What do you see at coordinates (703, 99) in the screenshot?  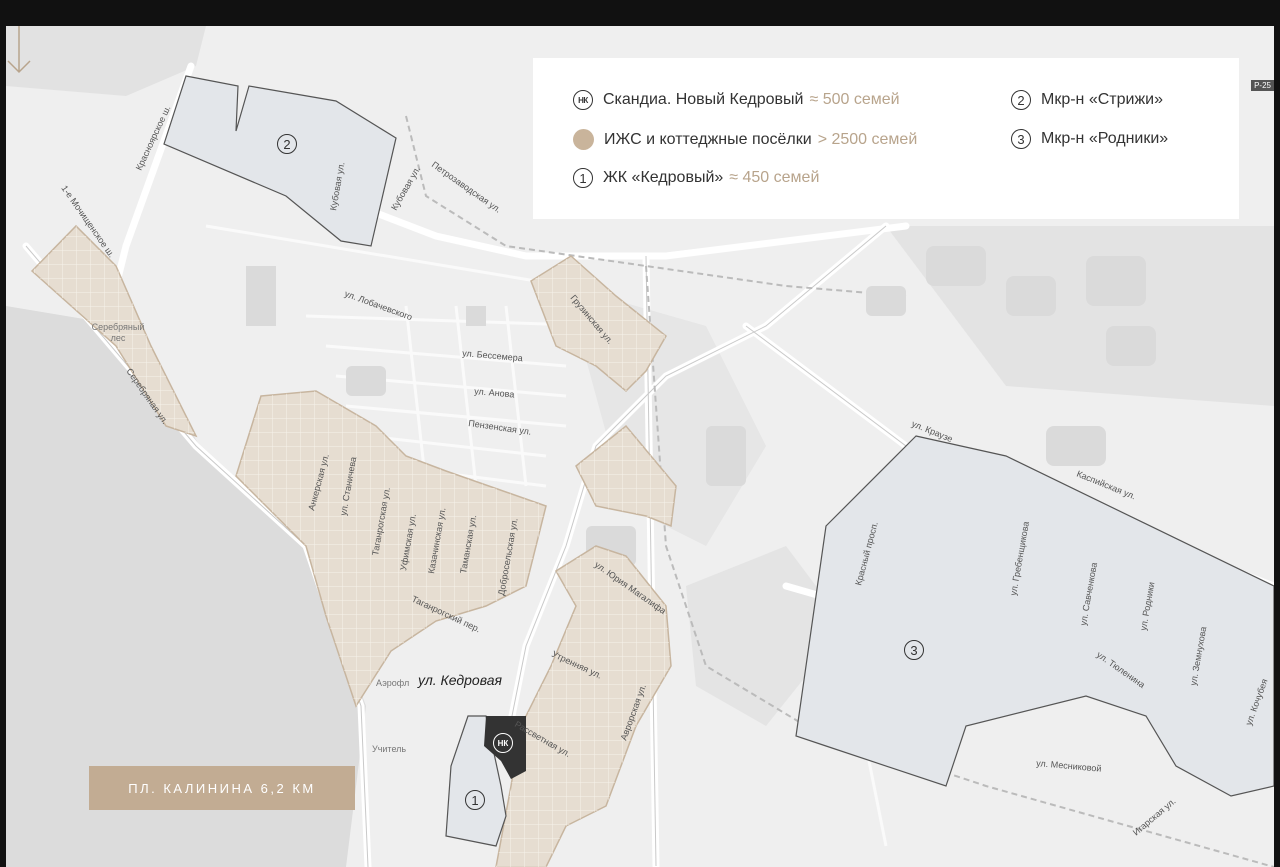 I see `legend-name: Скандиа. Новый Кедровый` at bounding box center [703, 99].